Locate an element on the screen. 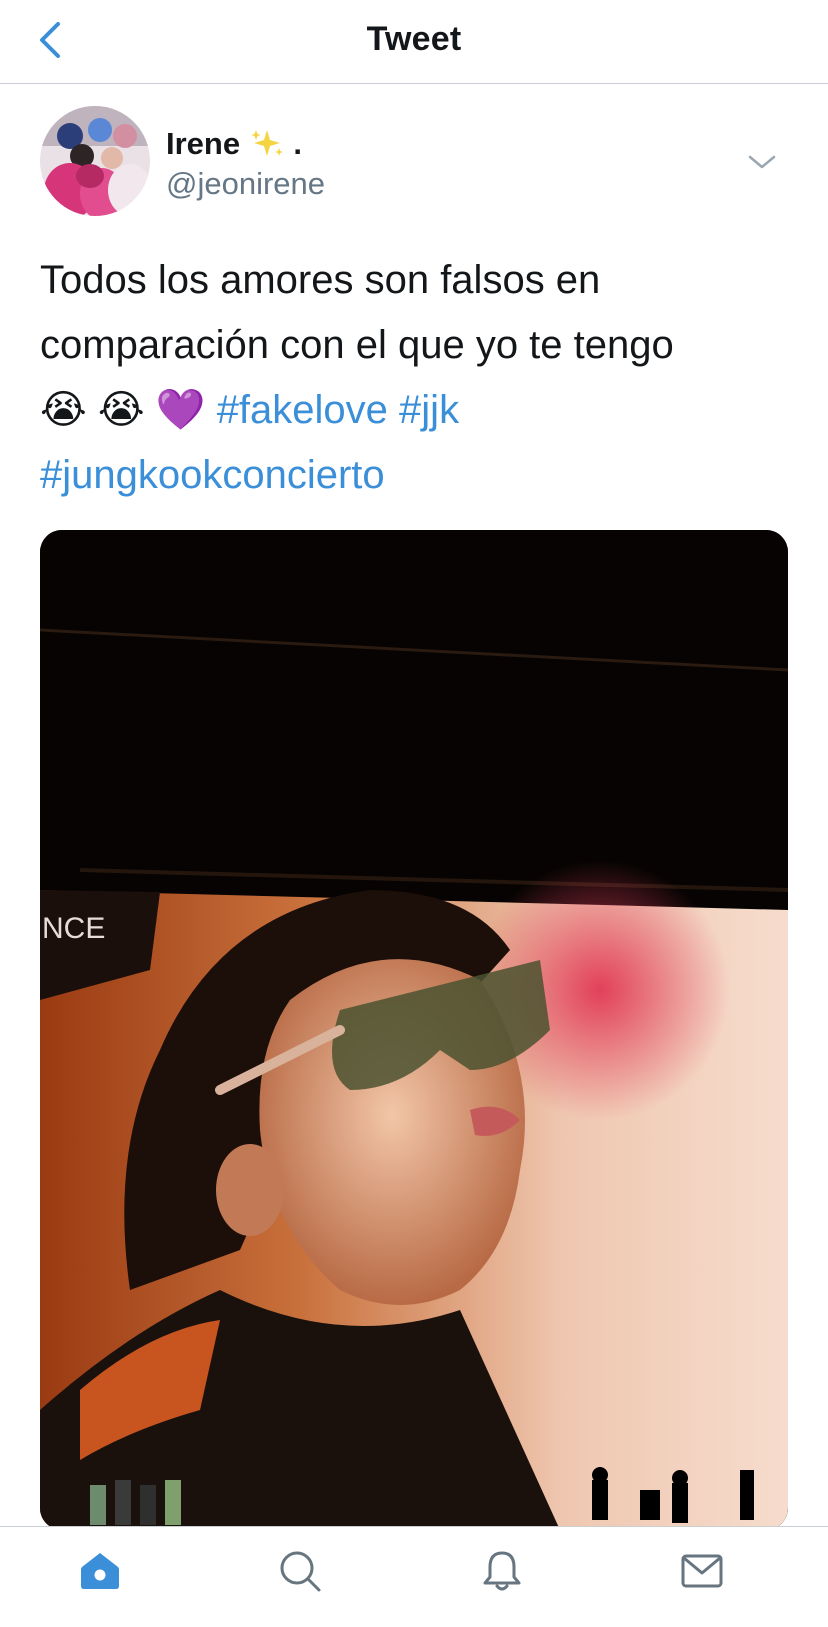 The width and height of the screenshot is (828, 1627). tab-search is located at coordinates (300, 1571).